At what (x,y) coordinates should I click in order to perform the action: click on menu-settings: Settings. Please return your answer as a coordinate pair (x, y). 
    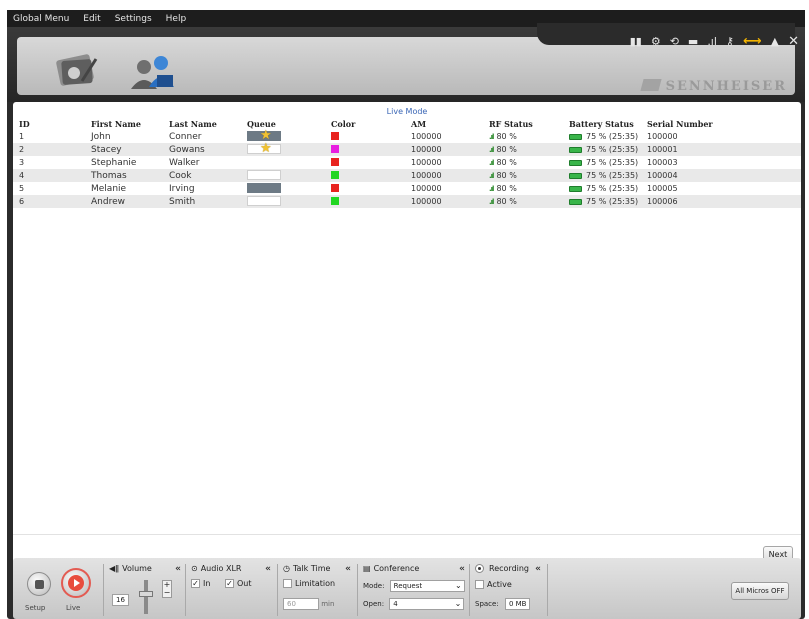
    Looking at the image, I should click on (133, 19).